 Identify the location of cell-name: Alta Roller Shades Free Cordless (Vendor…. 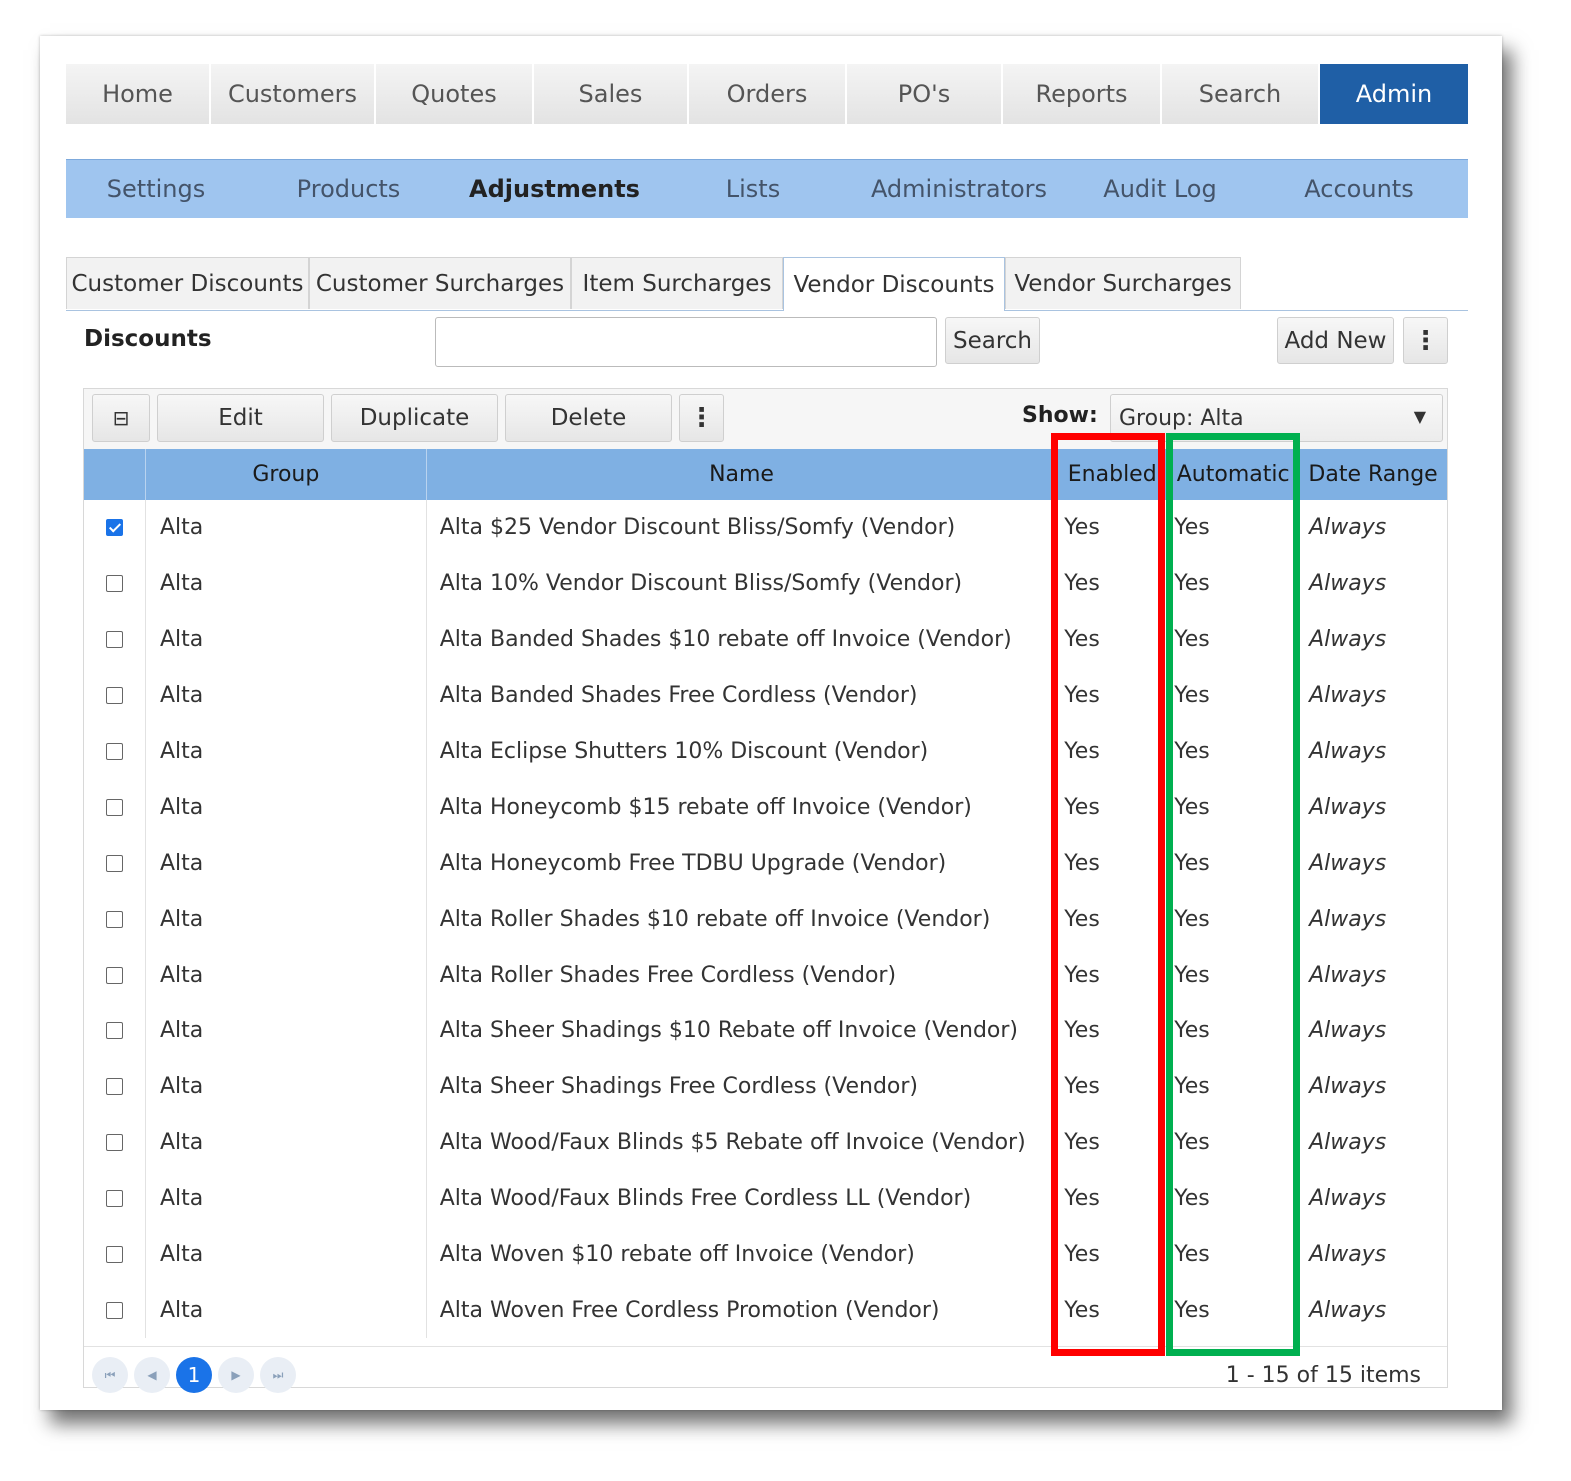
(668, 975).